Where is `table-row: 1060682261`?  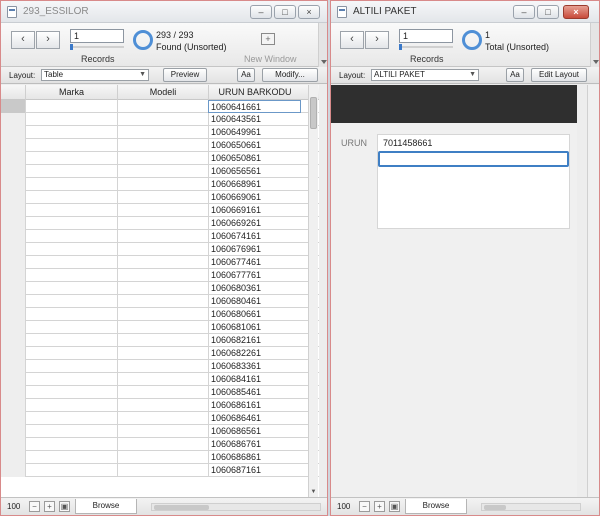
table-row: 1060682261 is located at coordinates (160, 353).